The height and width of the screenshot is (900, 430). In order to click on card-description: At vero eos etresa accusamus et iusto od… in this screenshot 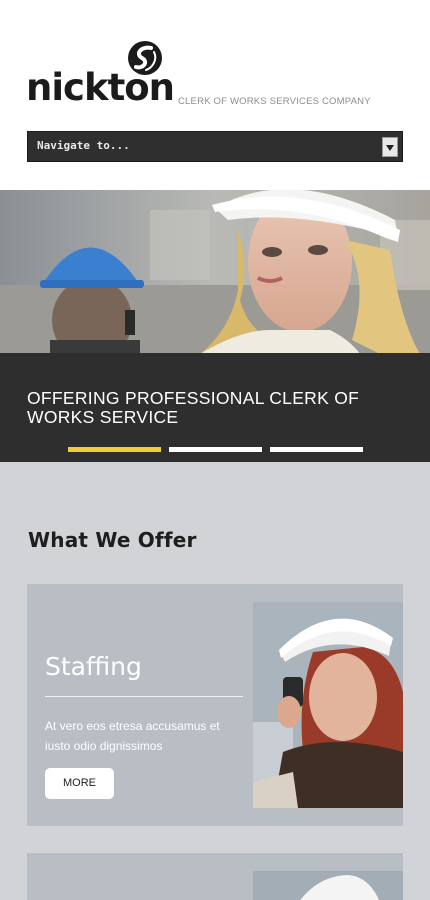, I will do `click(132, 736)`.